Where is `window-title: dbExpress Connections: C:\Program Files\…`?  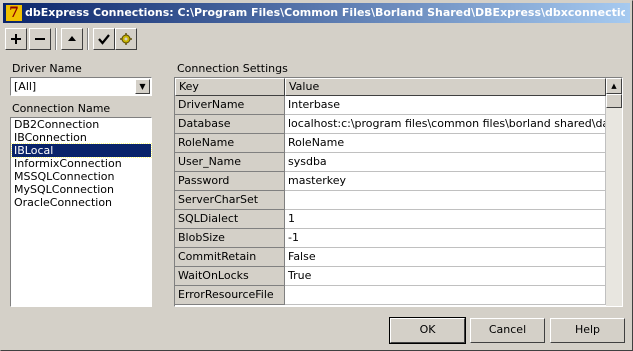 window-title: dbExpress Connections: C:\Program Files\… is located at coordinates (325, 12).